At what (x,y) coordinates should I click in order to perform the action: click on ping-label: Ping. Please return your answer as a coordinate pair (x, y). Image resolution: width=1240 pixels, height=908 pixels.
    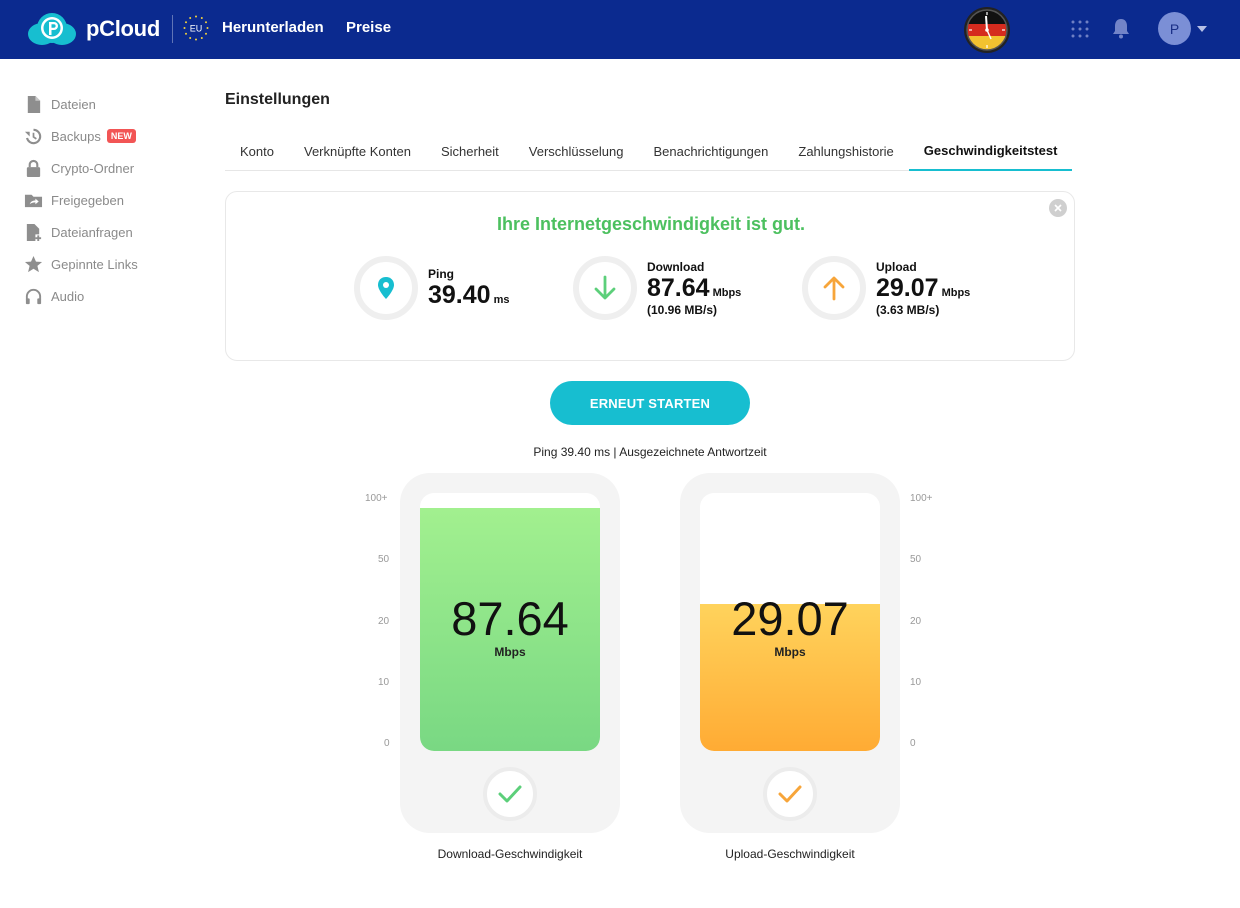
    Looking at the image, I should click on (441, 274).